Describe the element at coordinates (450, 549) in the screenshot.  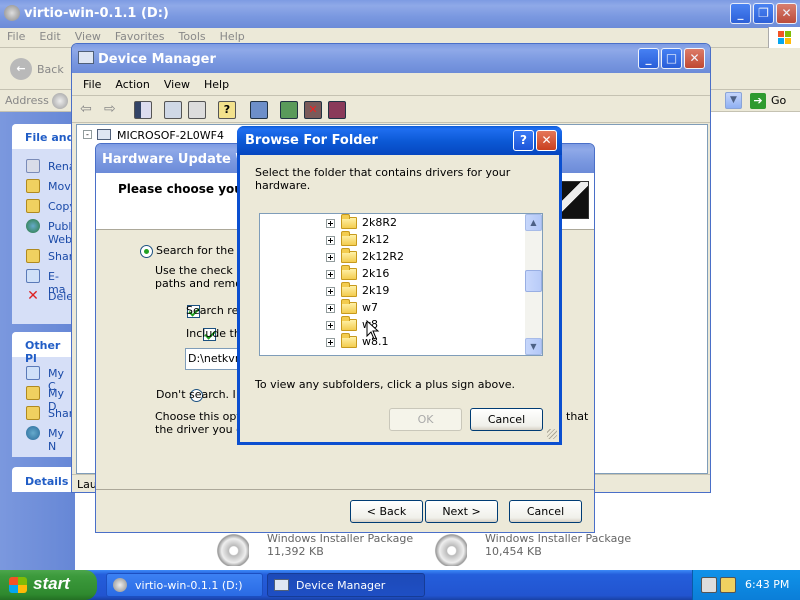
I see `installer-package-icon` at that location.